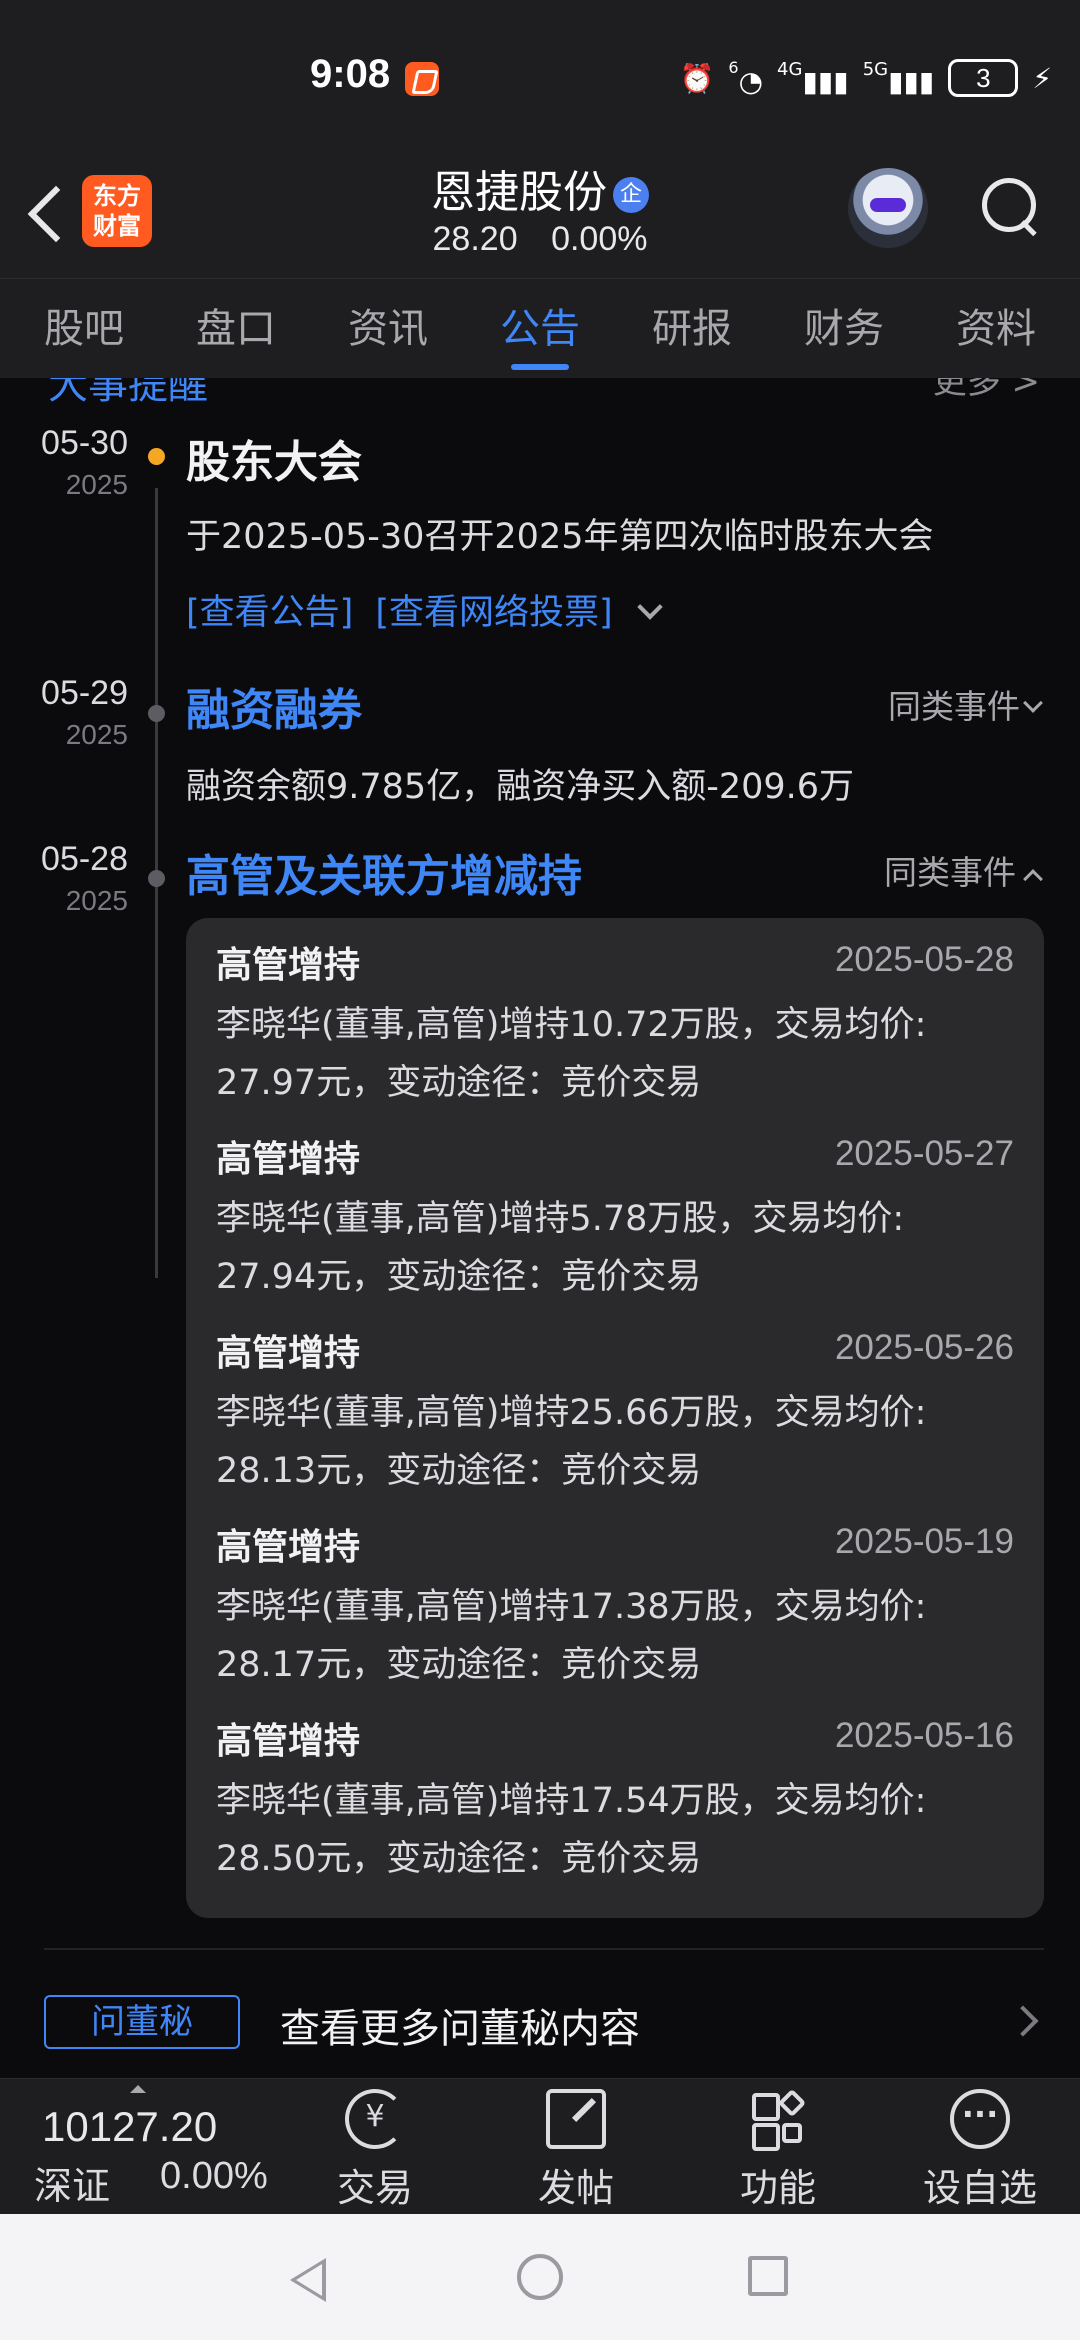 This screenshot has height=2340, width=1080. I want to click on section-heading-peek: 大事提醒, so click(128, 393).